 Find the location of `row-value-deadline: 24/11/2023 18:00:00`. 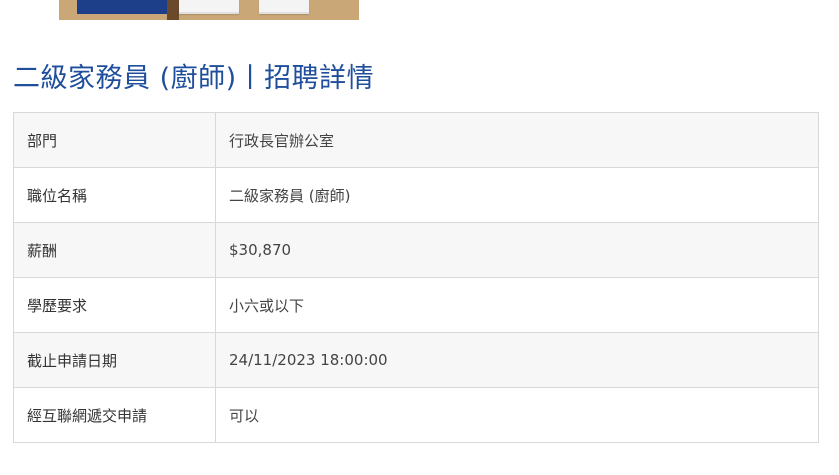

row-value-deadline: 24/11/2023 18:00:00 is located at coordinates (517, 360).